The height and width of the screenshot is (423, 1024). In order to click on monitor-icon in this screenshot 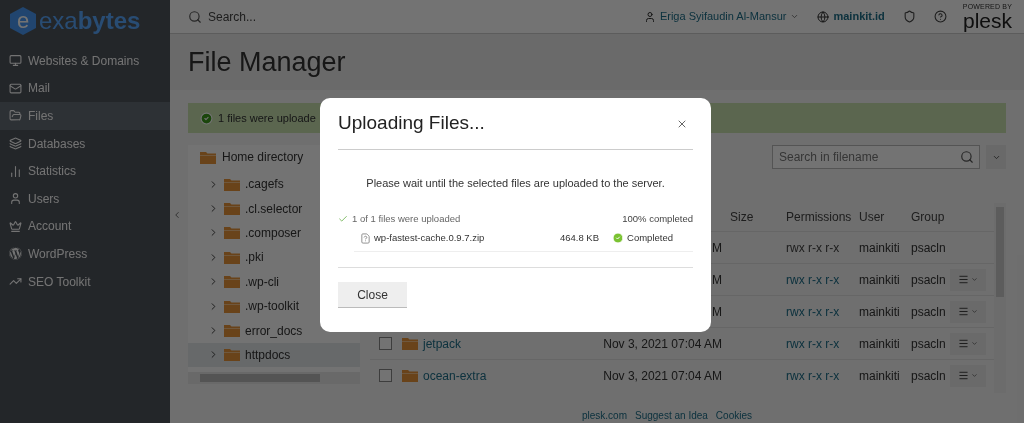, I will do `click(15, 61)`.